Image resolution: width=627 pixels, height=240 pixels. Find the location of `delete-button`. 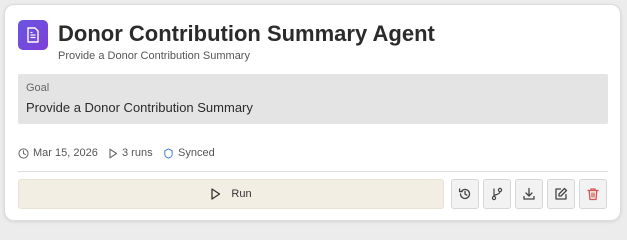

delete-button is located at coordinates (593, 194).